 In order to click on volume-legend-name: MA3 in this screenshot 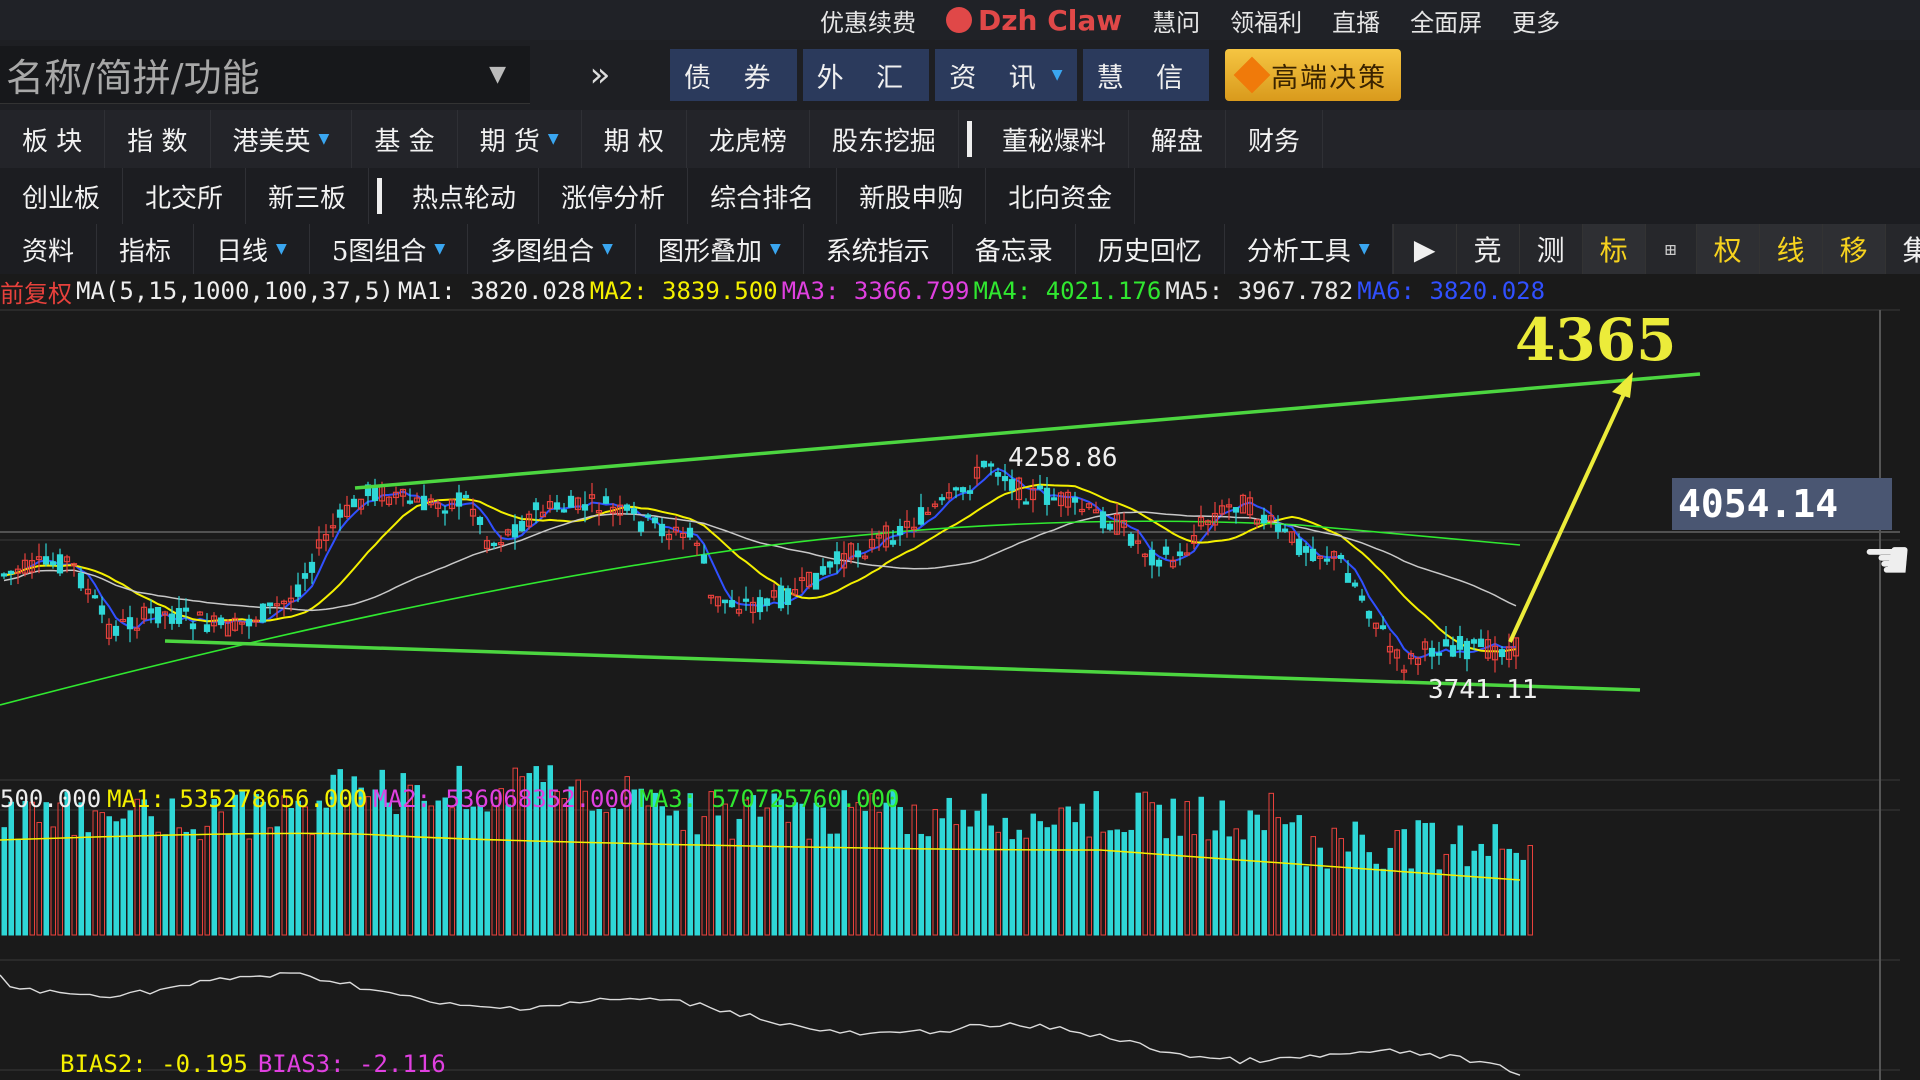, I will do `click(661, 799)`.